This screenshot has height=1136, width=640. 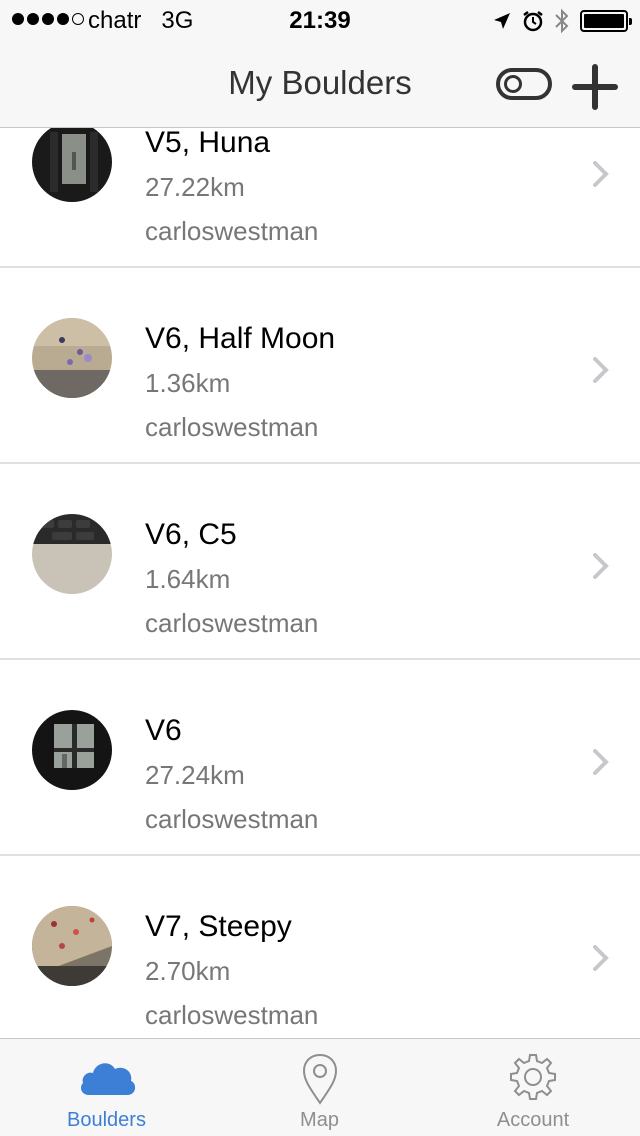 What do you see at coordinates (319, 1079) in the screenshot?
I see `map-pin-icon` at bounding box center [319, 1079].